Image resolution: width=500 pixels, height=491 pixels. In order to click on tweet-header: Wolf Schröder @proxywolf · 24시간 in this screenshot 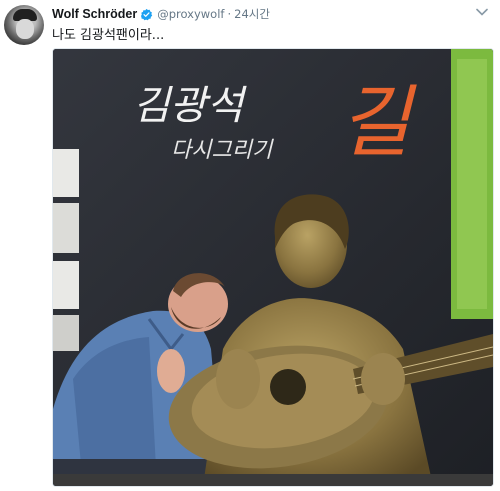, I will do `click(161, 14)`.